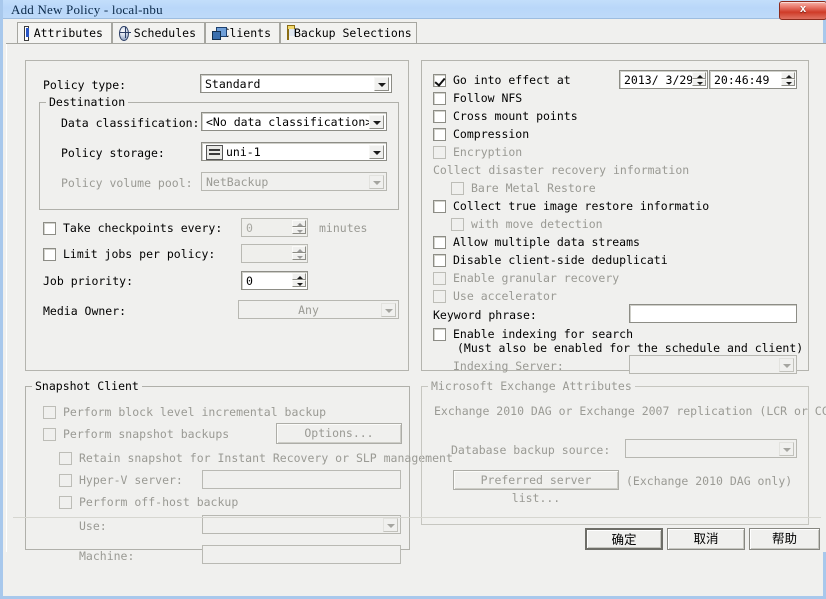 The width and height of the screenshot is (826, 599). I want to click on window-title: Add New Policy - local-nbu, so click(87, 9).